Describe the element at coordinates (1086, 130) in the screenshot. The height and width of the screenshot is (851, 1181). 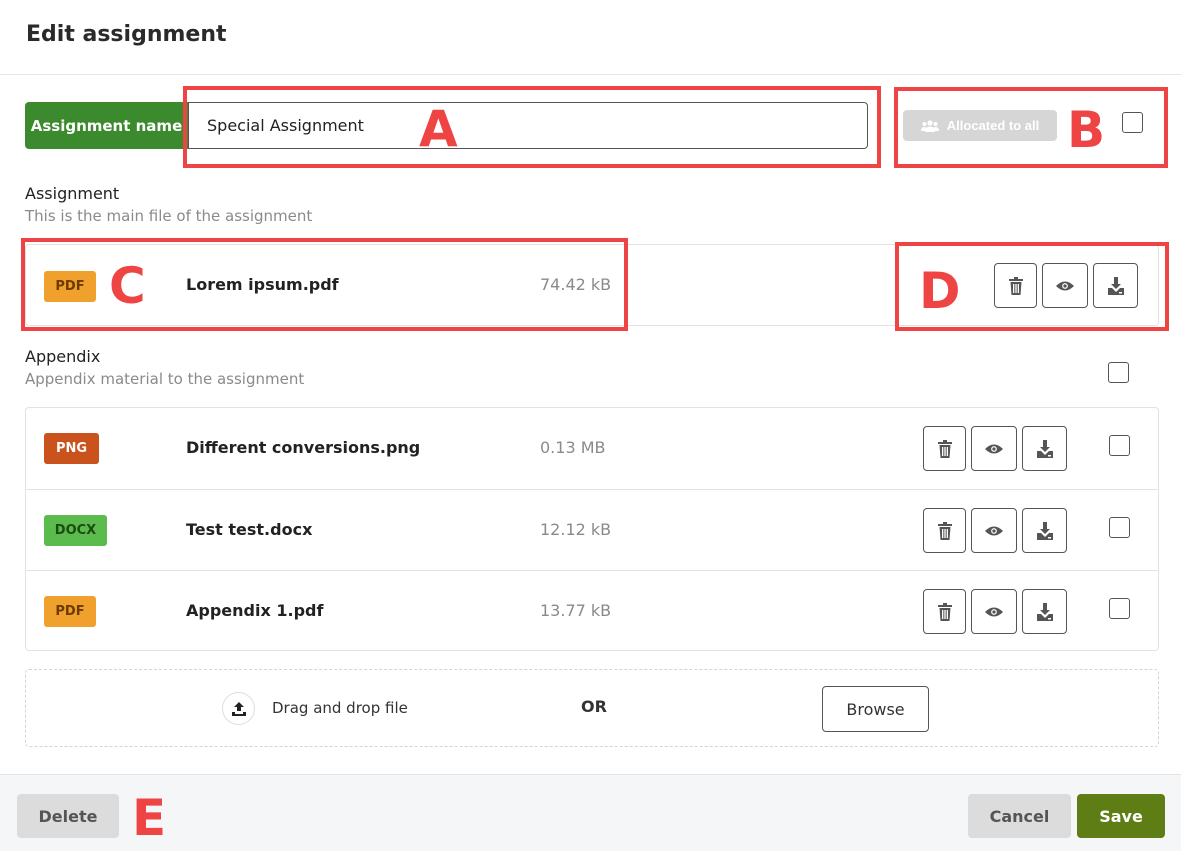
I see `annotation-label-b: B` at that location.